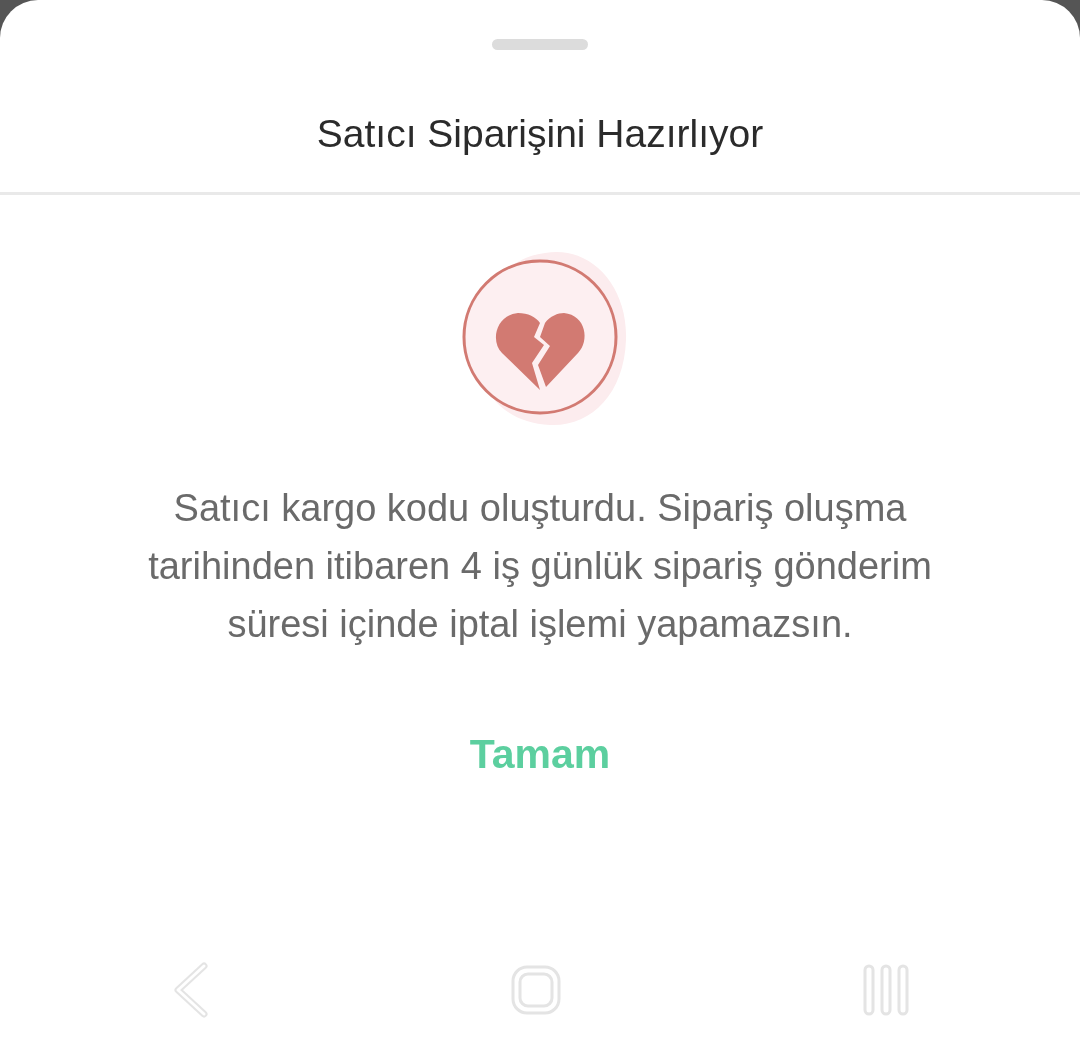  I want to click on message-text: Satıcı kargo kodu oluşturdu. Sipariş oluşma tarihinden itibaren 4 iş günlük sipariş gönderim süresi içinde iptal işlemi yapamazsın., so click(540, 566).